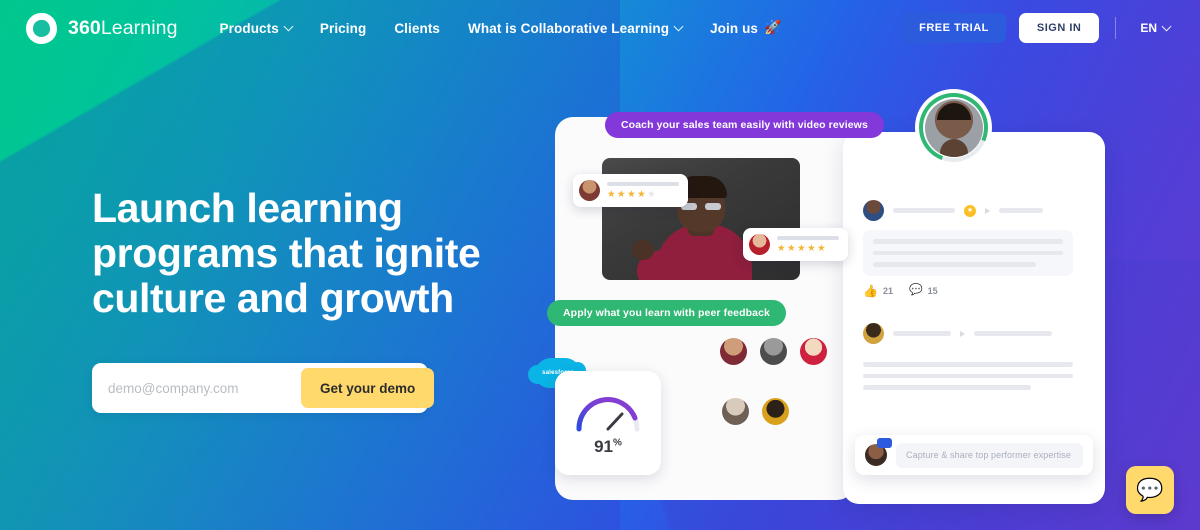 The height and width of the screenshot is (530, 1200). Describe the element at coordinates (734, 28) in the screenshot. I see `nav-link-join-us-label: Join us` at that location.